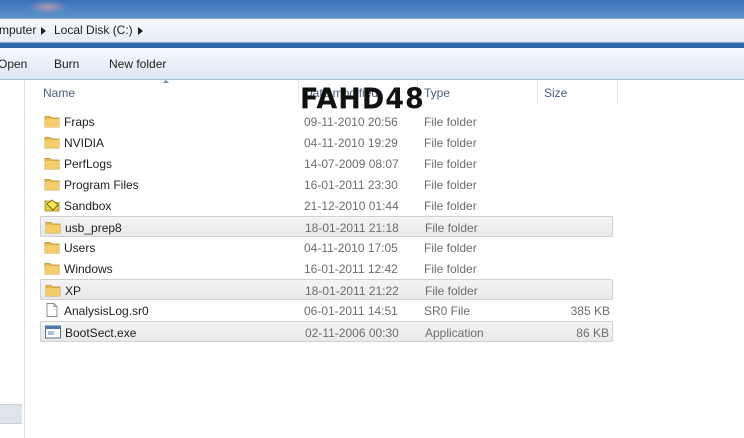 The width and height of the screenshot is (744, 438). Describe the element at coordinates (11, 414) in the screenshot. I see `navigation-selected-item` at that location.